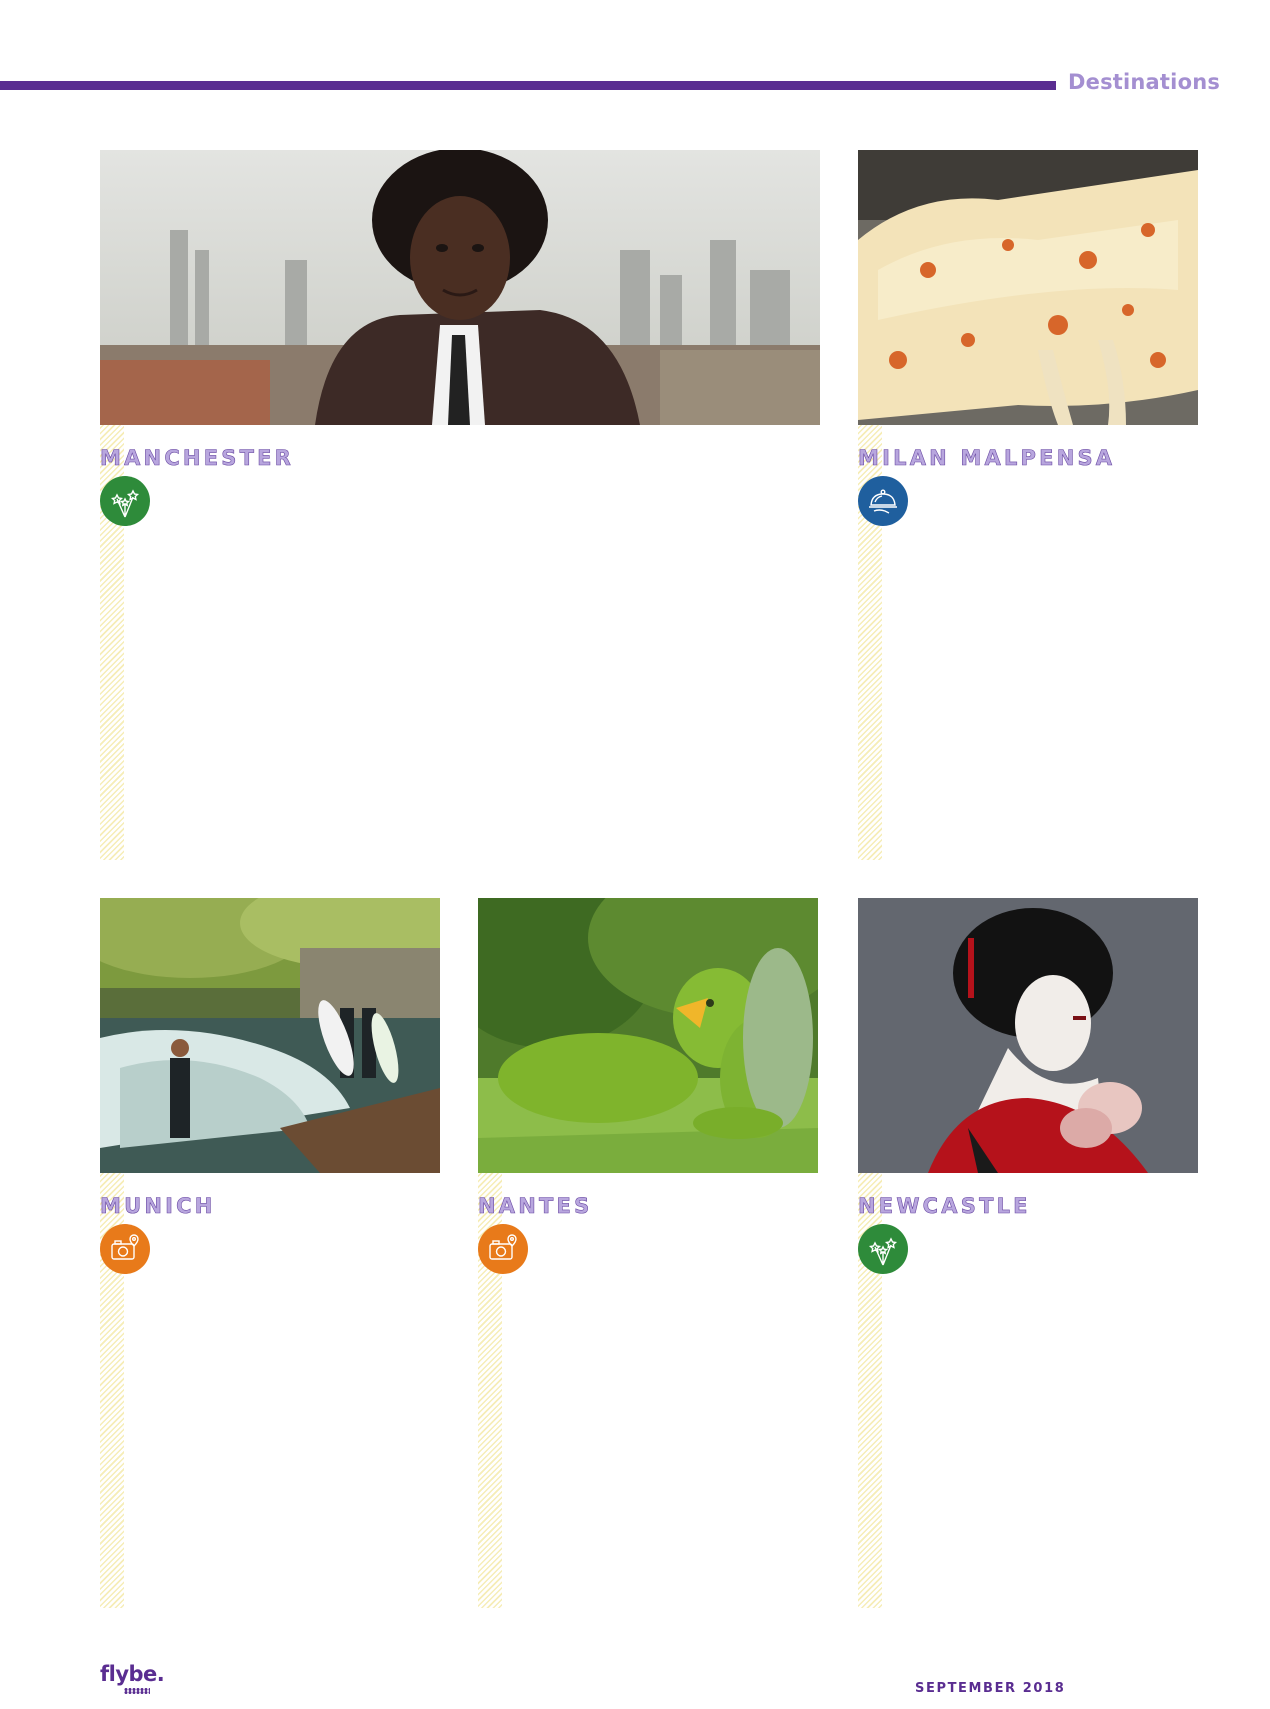  Describe the element at coordinates (270, 1035) in the screenshot. I see `munich-photo` at that location.